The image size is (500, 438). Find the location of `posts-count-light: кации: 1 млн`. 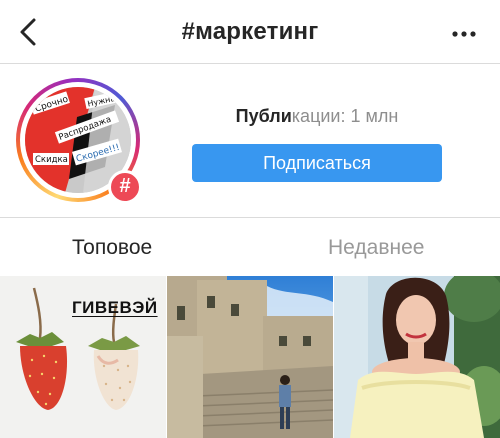

posts-count-light: кации: 1 млн is located at coordinates (345, 116).